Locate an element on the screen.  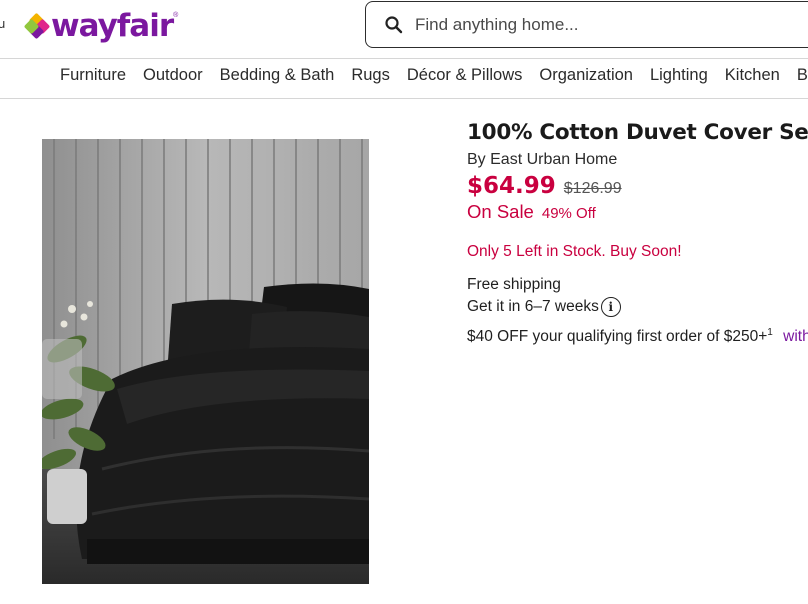
search-bar is located at coordinates (586, 24).